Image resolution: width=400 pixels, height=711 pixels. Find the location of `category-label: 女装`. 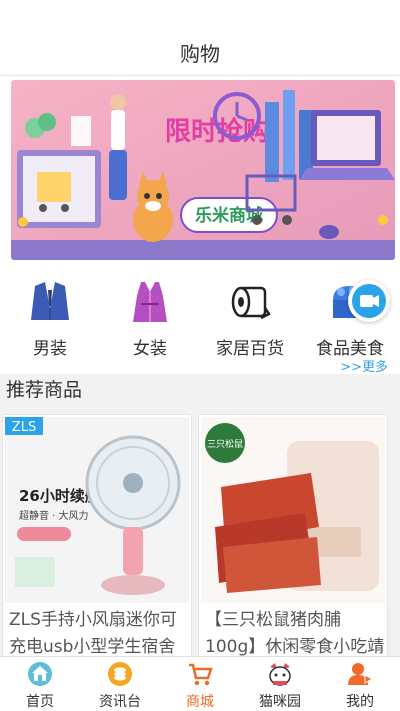

category-label: 女装 is located at coordinates (150, 349).